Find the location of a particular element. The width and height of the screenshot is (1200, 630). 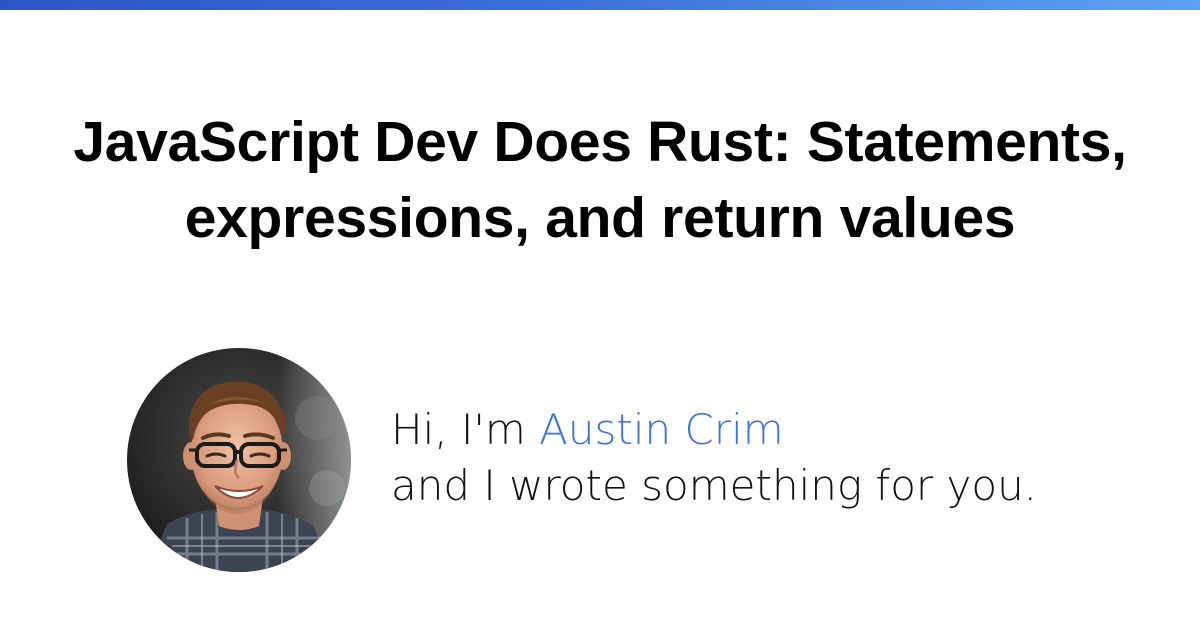

title-line-1: JavaScript Dev Does Rust: Statements, is located at coordinates (600, 142).